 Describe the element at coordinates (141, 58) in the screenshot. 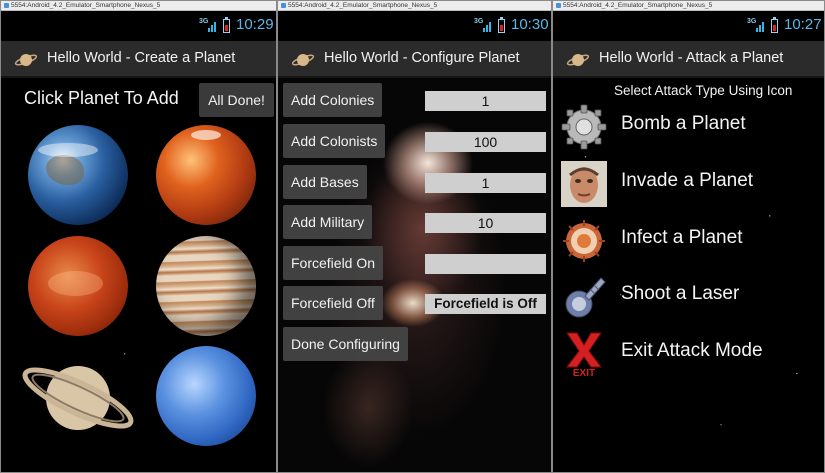

I see `app-title: Hello World - Create a Planet` at that location.